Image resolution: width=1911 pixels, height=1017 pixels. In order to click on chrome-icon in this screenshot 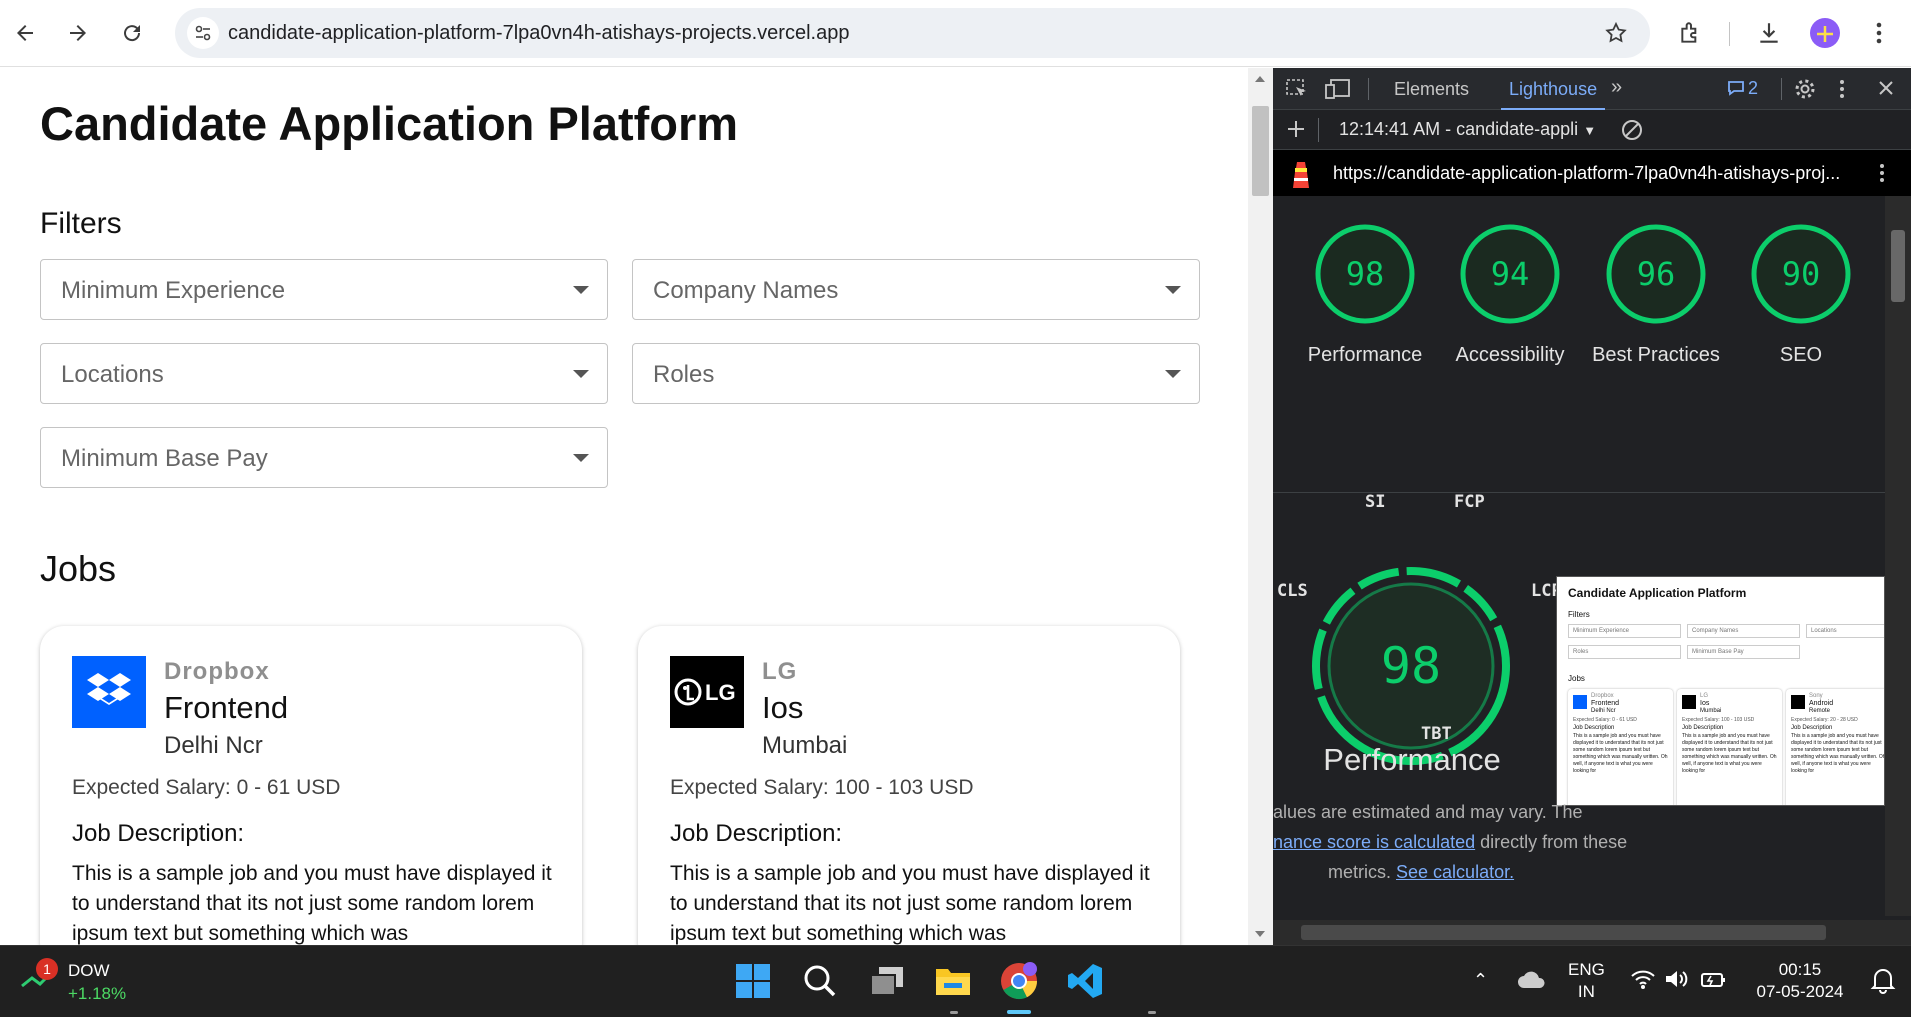, I will do `click(1019, 981)`.